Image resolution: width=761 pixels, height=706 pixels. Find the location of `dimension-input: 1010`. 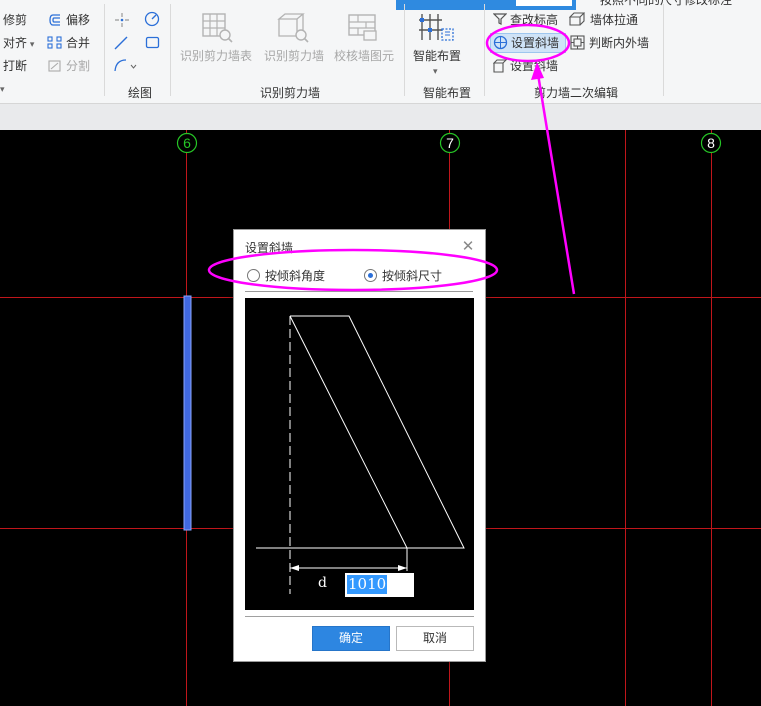

dimension-input: 1010 is located at coordinates (379, 585).